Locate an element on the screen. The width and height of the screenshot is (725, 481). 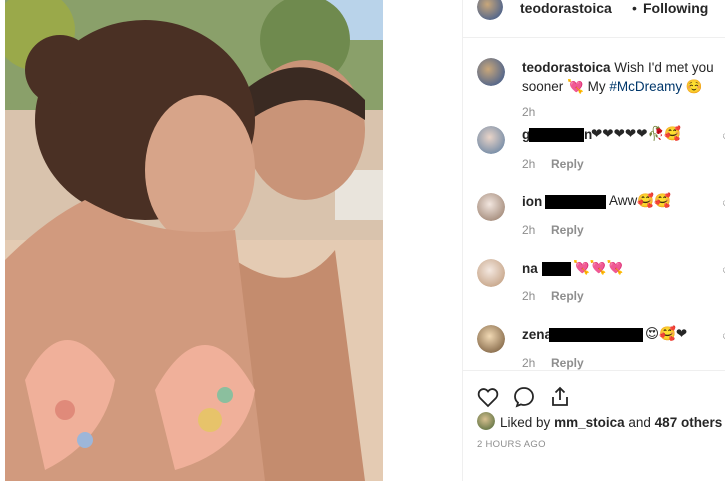
caption-hashtag-link: #McDreamy is located at coordinates (645, 86).